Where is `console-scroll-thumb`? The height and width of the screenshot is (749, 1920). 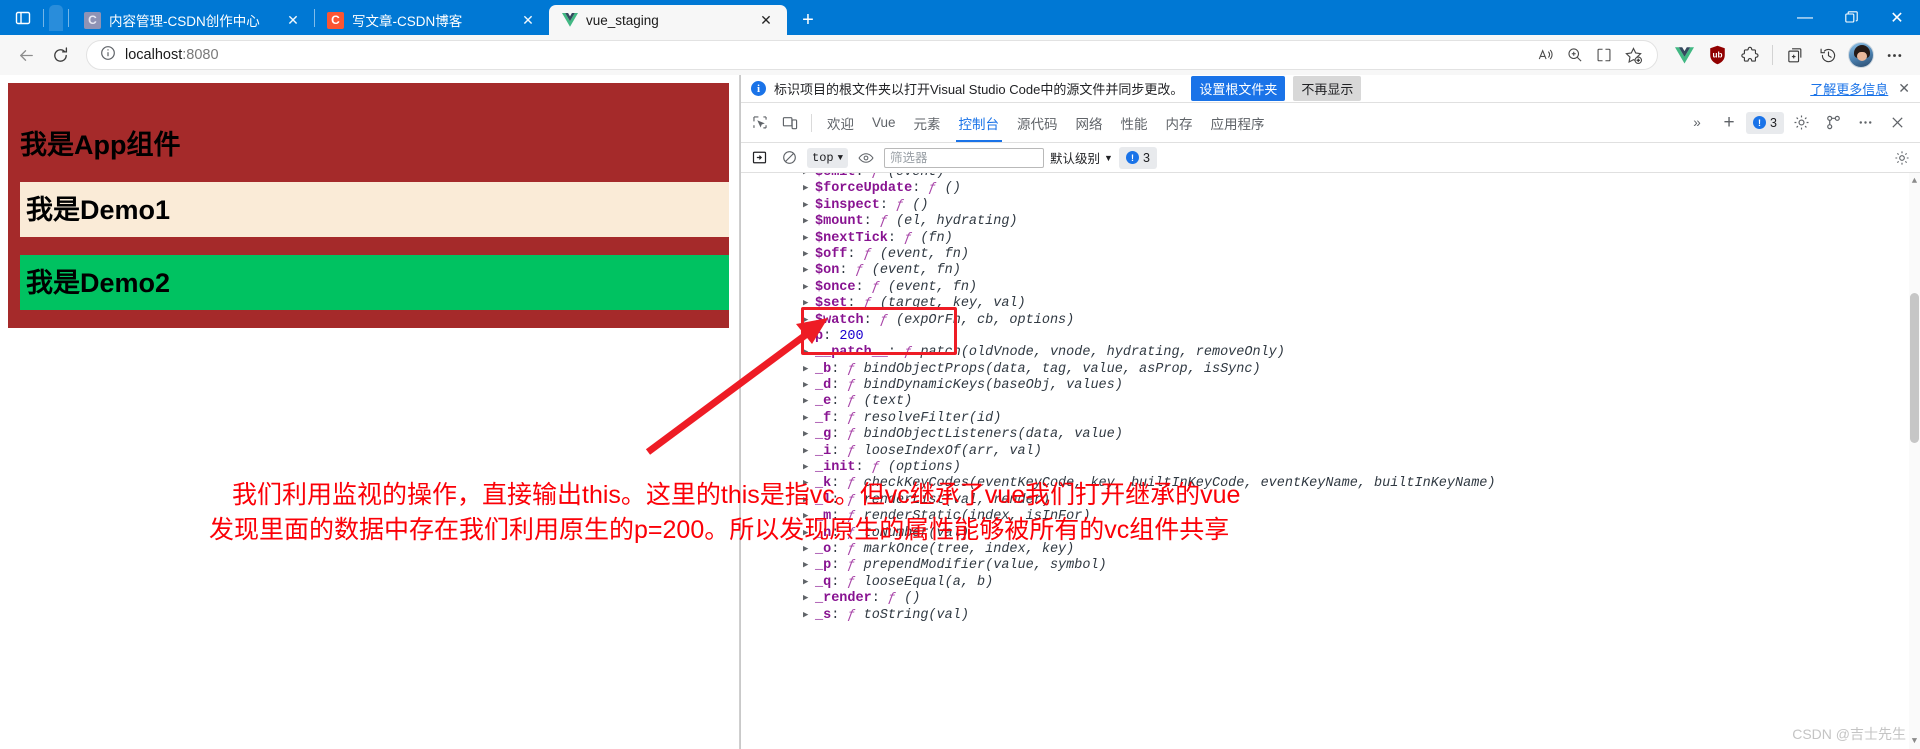 console-scroll-thumb is located at coordinates (1914, 368).